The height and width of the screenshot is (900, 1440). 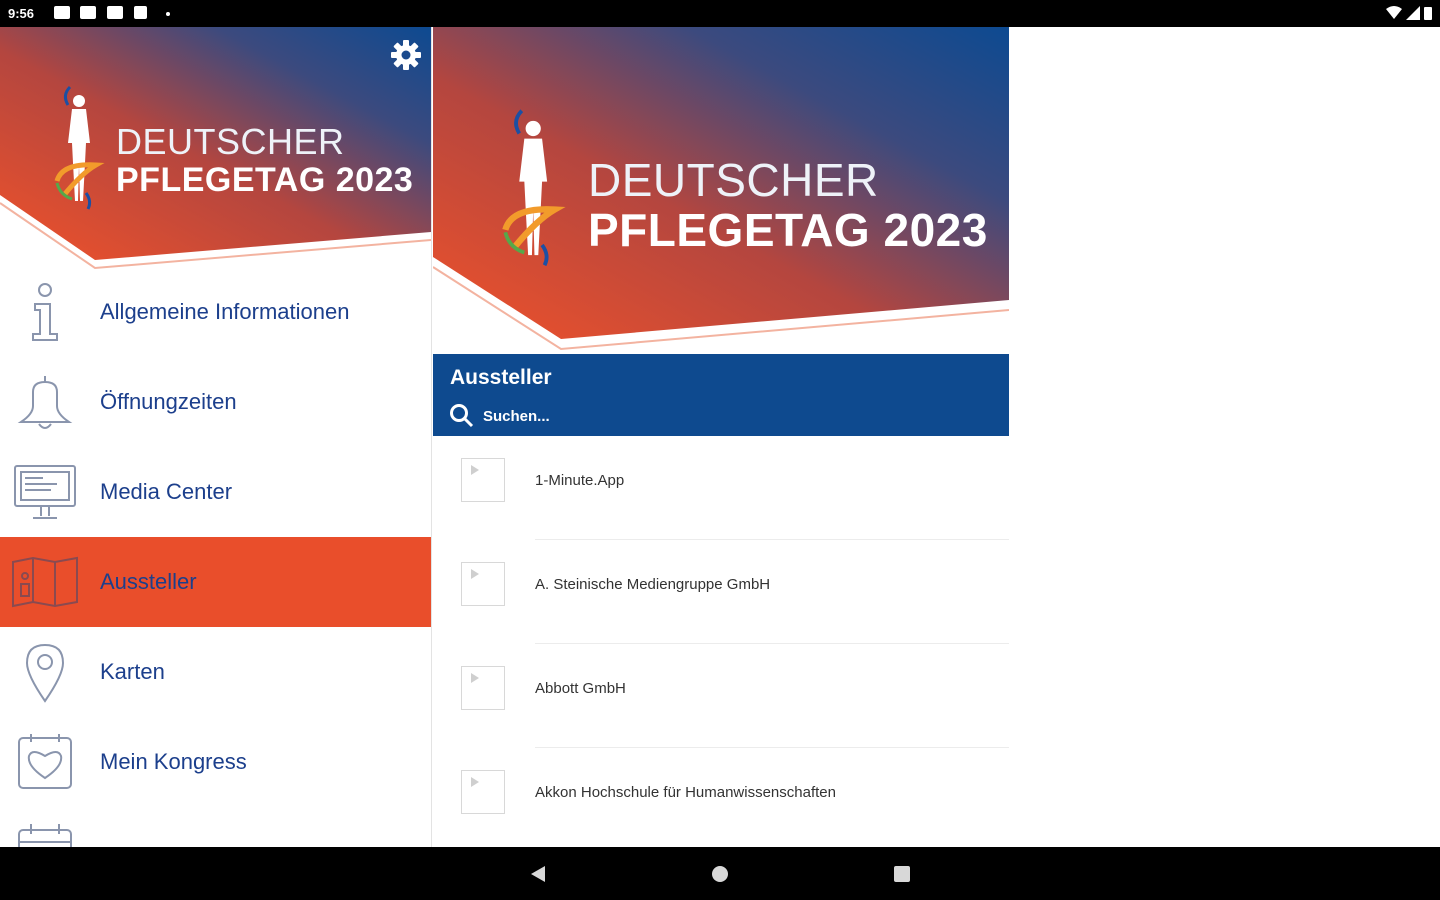 I want to click on menu-item-label: Karten, so click(x=132, y=671).